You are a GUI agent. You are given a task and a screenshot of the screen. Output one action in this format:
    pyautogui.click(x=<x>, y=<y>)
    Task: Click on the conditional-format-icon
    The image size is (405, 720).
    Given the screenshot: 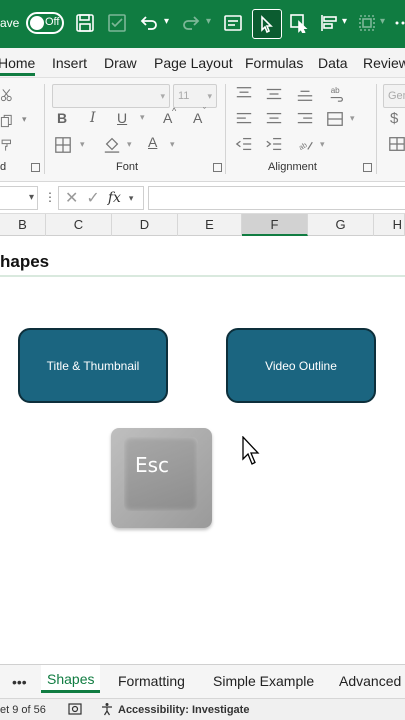 What is the action you would take?
    pyautogui.click(x=396, y=144)
    